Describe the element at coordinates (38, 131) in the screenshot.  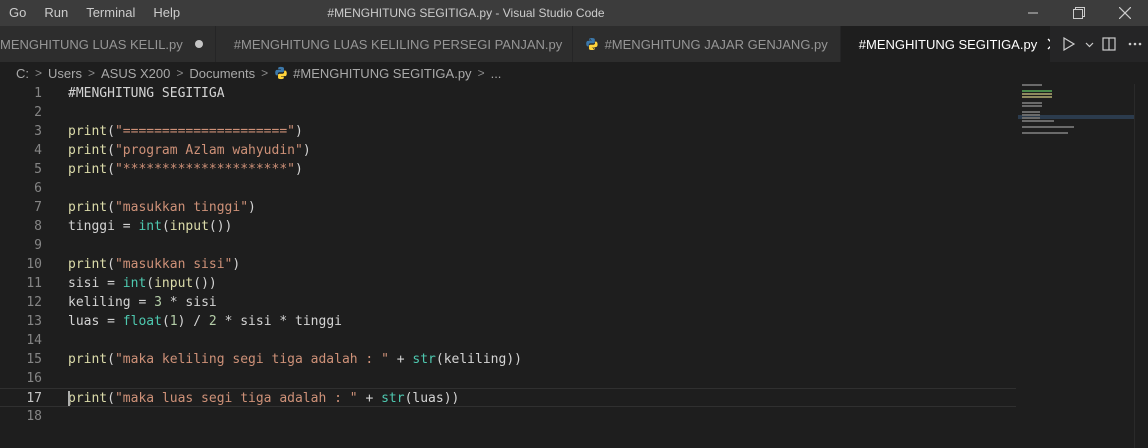
I see `line-number: 3` at that location.